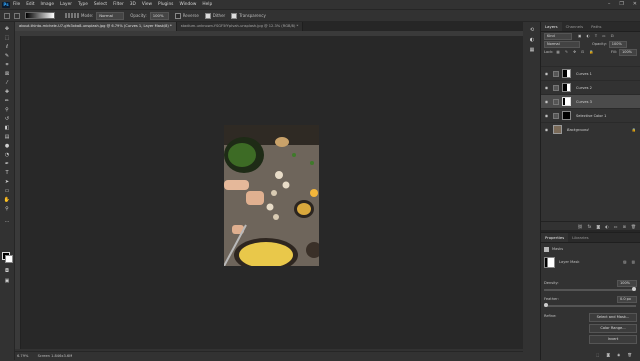 This screenshot has width=640, height=361. I want to click on menu-3d: 3D, so click(133, 4).